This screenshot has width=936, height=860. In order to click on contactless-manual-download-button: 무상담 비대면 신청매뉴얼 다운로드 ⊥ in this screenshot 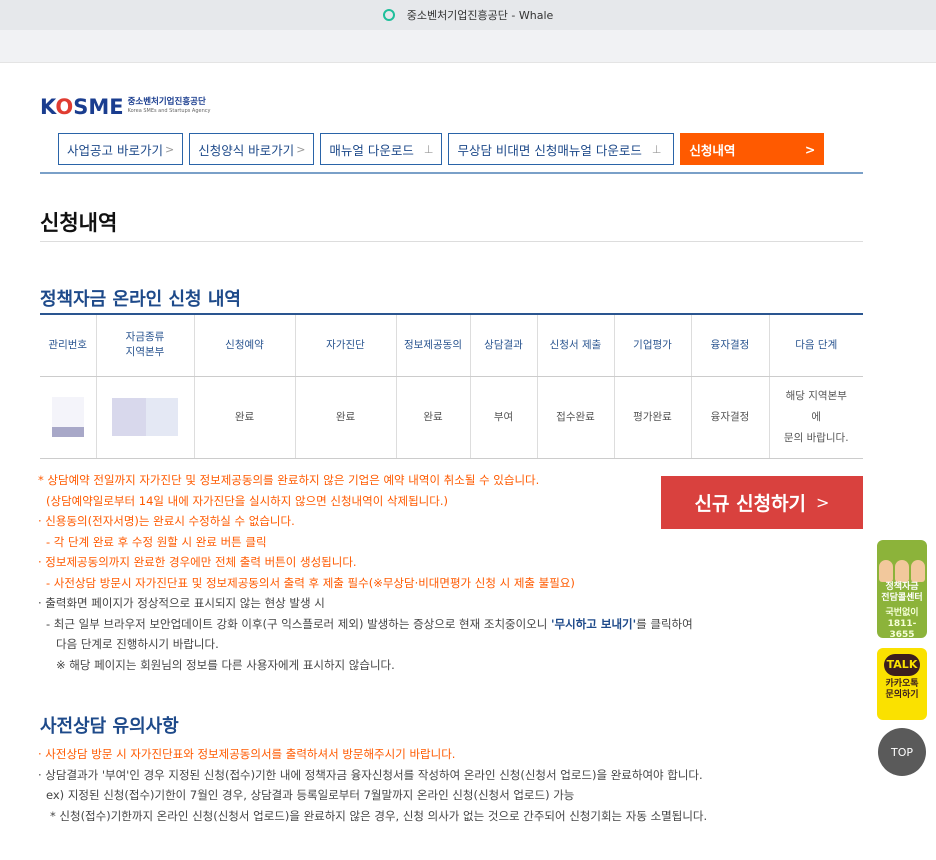, I will do `click(561, 149)`.